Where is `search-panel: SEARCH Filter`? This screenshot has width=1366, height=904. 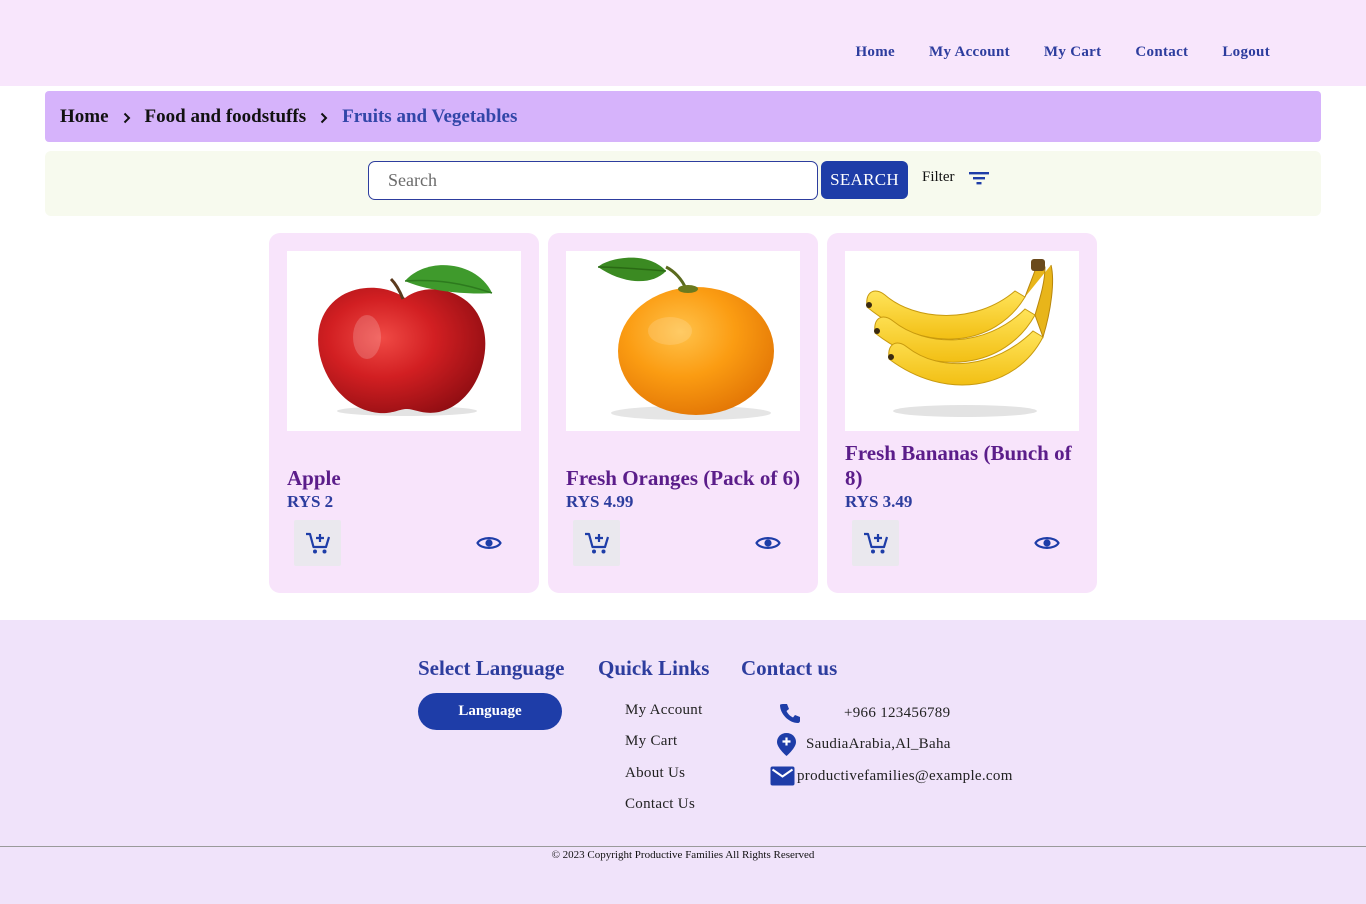 search-panel: SEARCH Filter is located at coordinates (683, 183).